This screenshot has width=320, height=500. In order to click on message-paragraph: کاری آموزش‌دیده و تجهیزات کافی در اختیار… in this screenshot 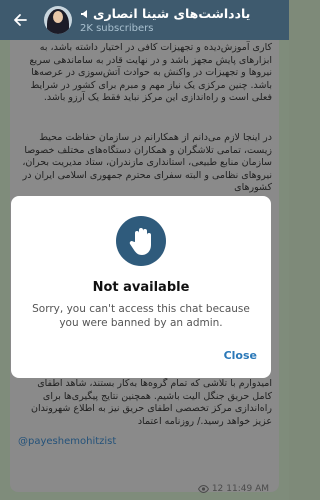, I will do `click(151, 72)`.